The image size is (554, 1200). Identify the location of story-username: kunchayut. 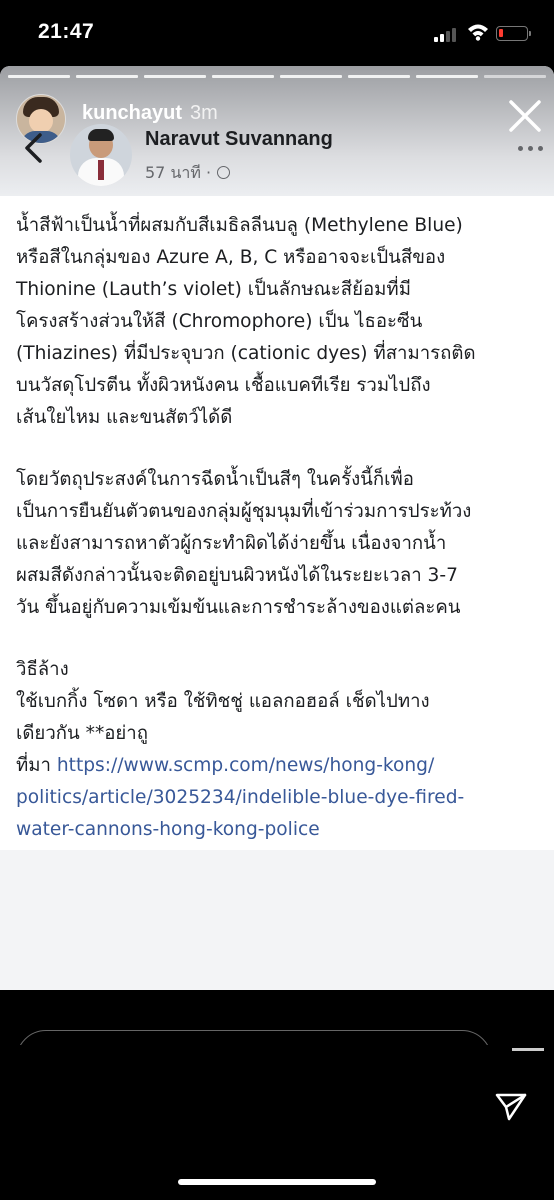
(132, 113).